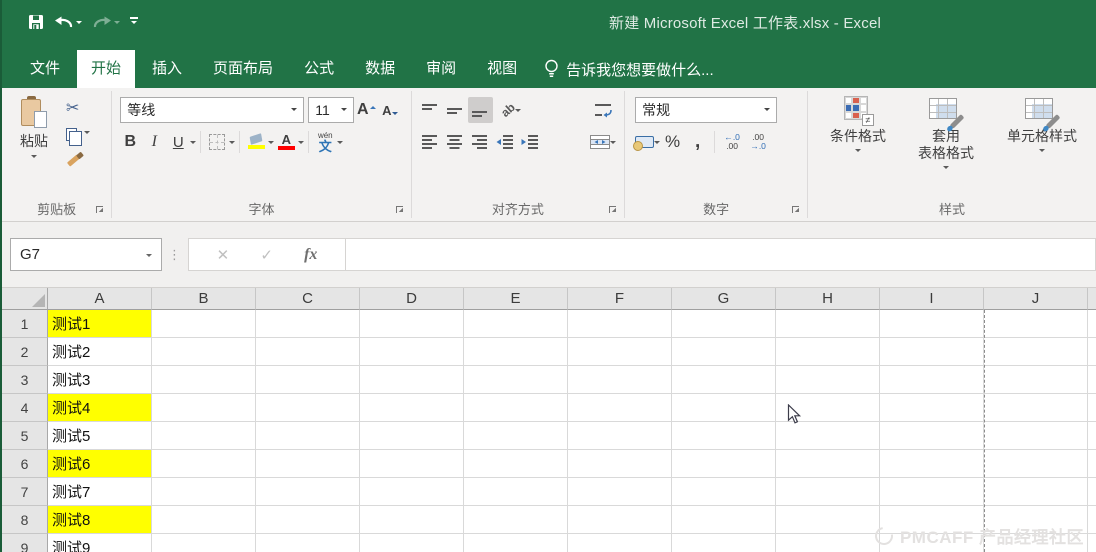 The image size is (1096, 552). I want to click on cell-E8, so click(516, 520).